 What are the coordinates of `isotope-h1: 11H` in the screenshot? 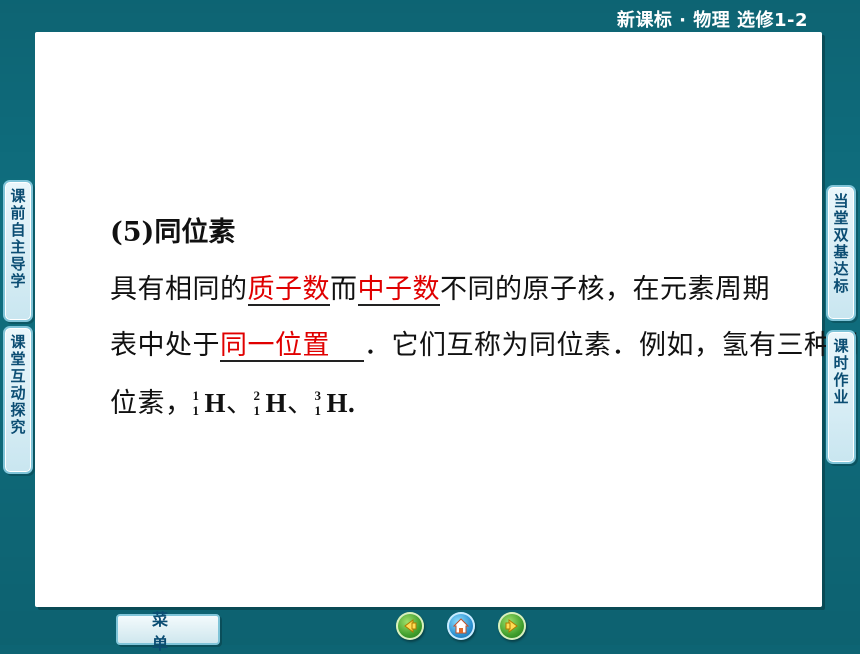 It's located at (209, 402).